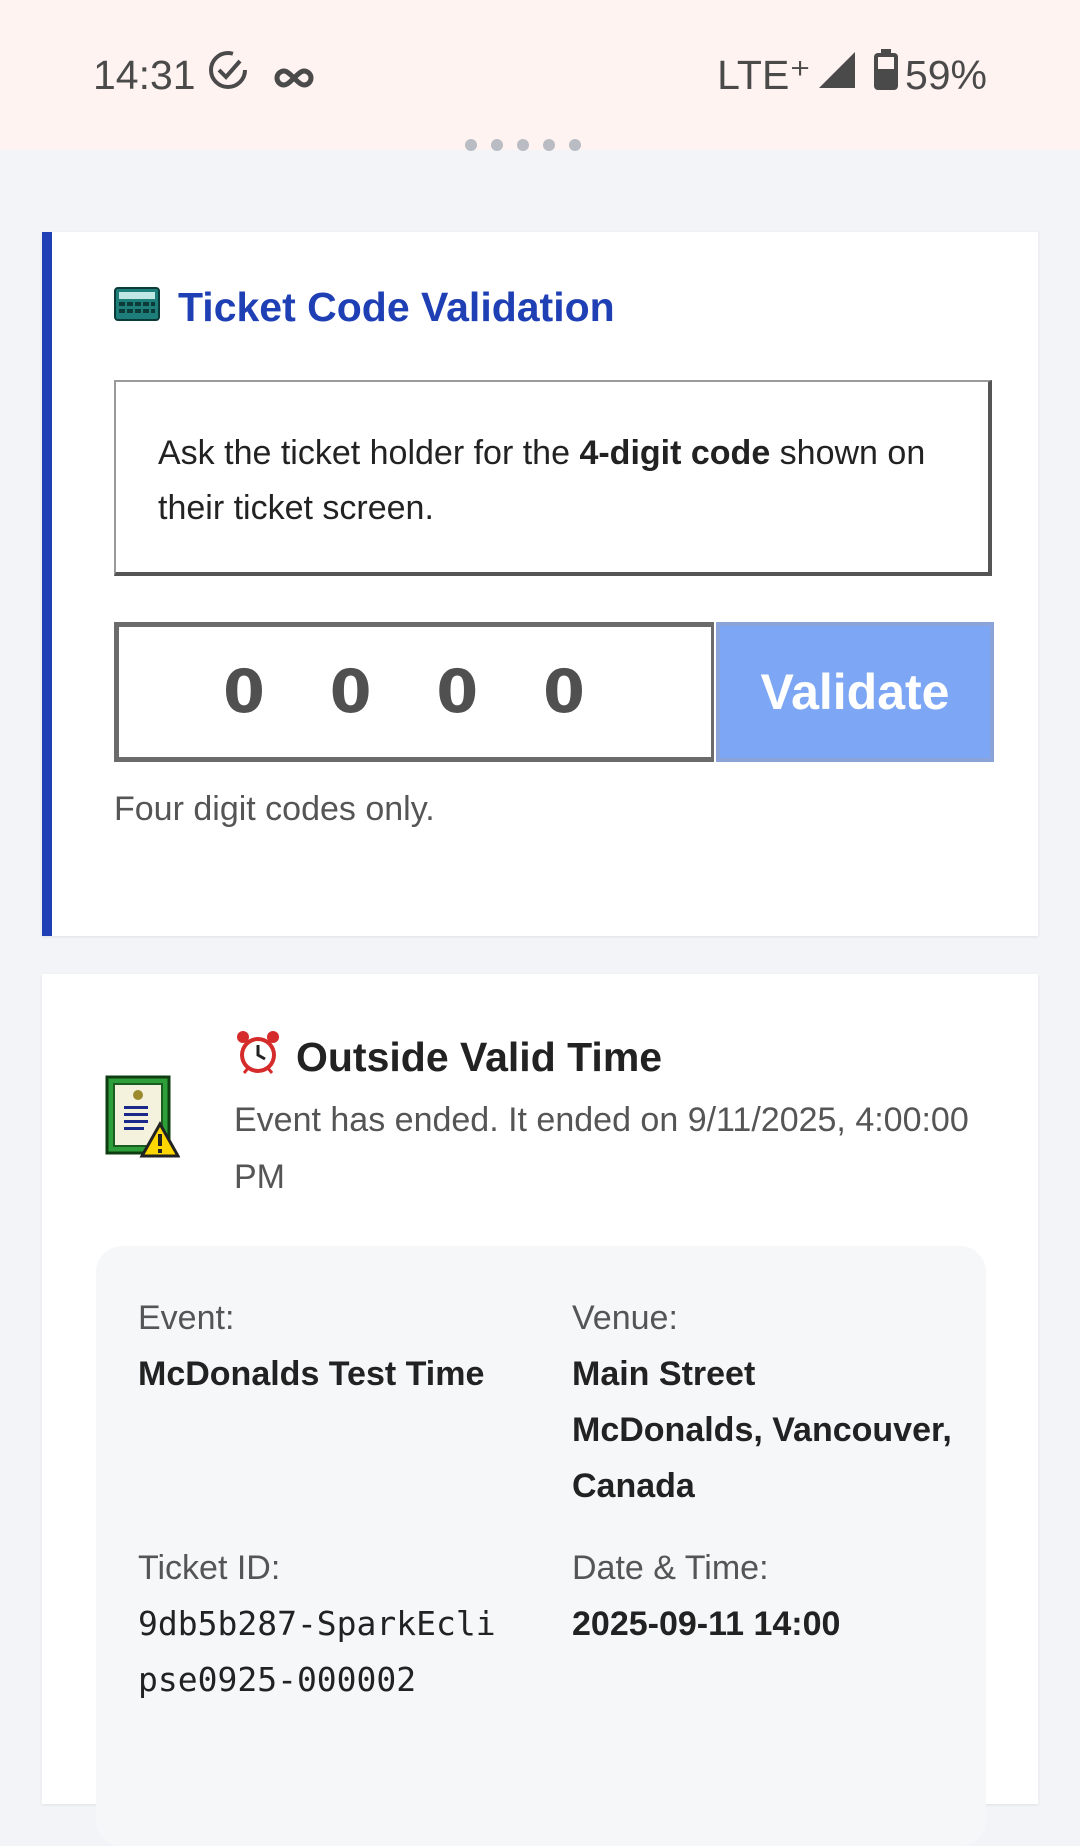  I want to click on battery-level: 59%, so click(945, 74).